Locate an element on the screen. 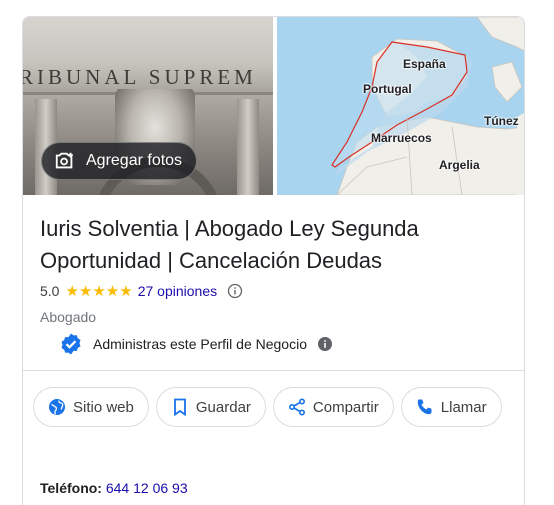 The image size is (554, 505). building-column is located at coordinates (248, 147).